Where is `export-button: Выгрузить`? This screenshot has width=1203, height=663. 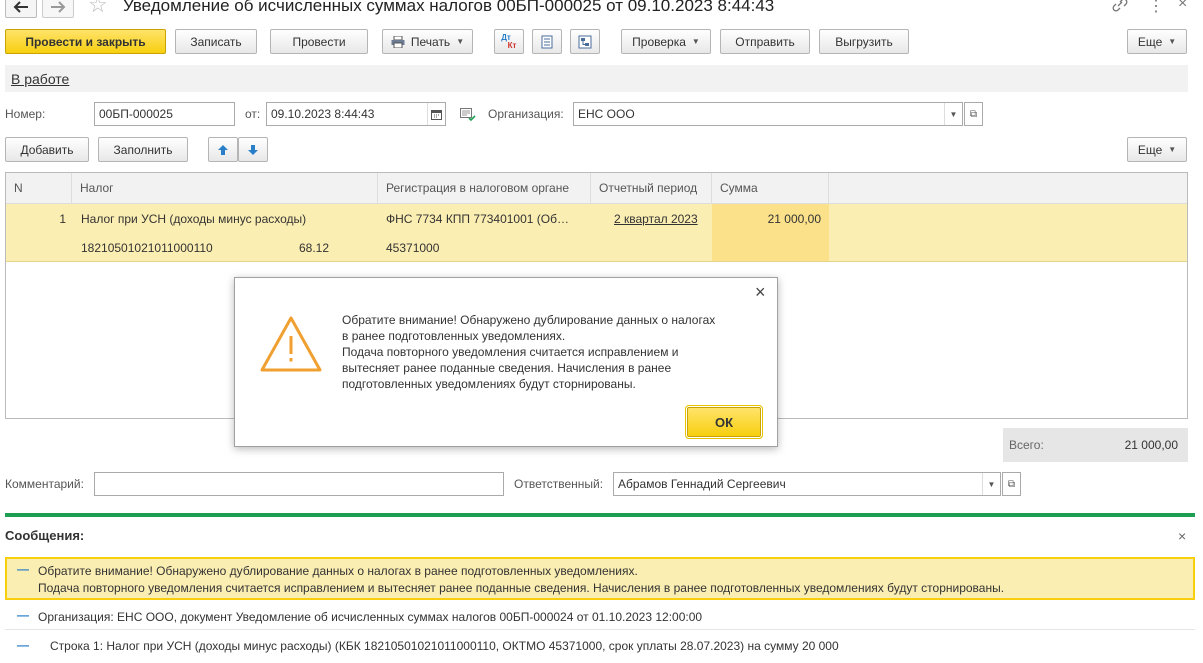 export-button: Выгрузить is located at coordinates (864, 41).